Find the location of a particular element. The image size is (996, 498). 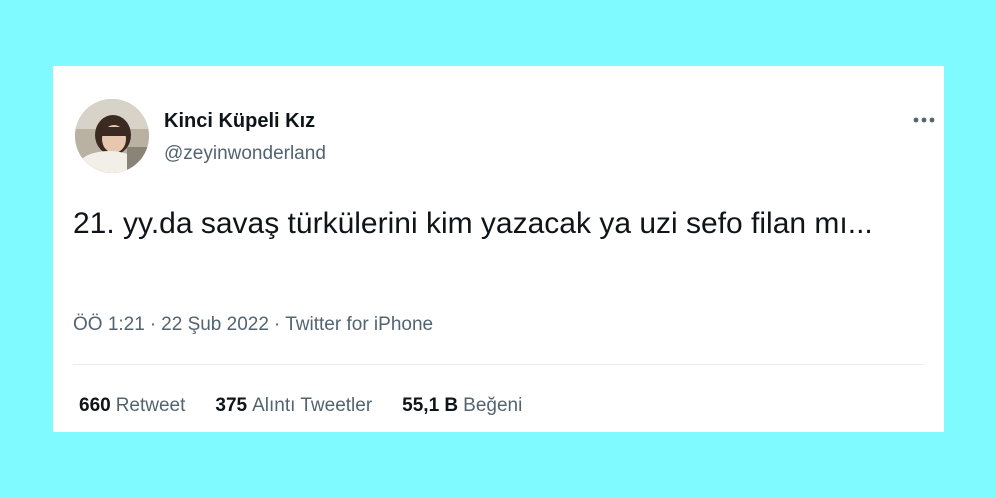

tweet-metadata: ÖÖ 1:21 · 22 Şub 2022 · Twitter for iPhone is located at coordinates (253, 325).